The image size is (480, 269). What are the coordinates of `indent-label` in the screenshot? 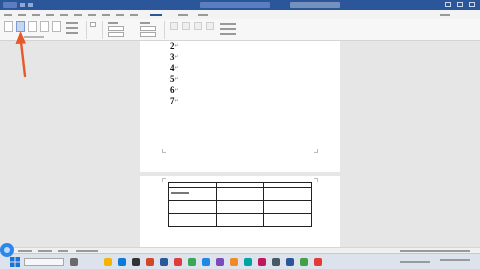 It's located at (113, 23).